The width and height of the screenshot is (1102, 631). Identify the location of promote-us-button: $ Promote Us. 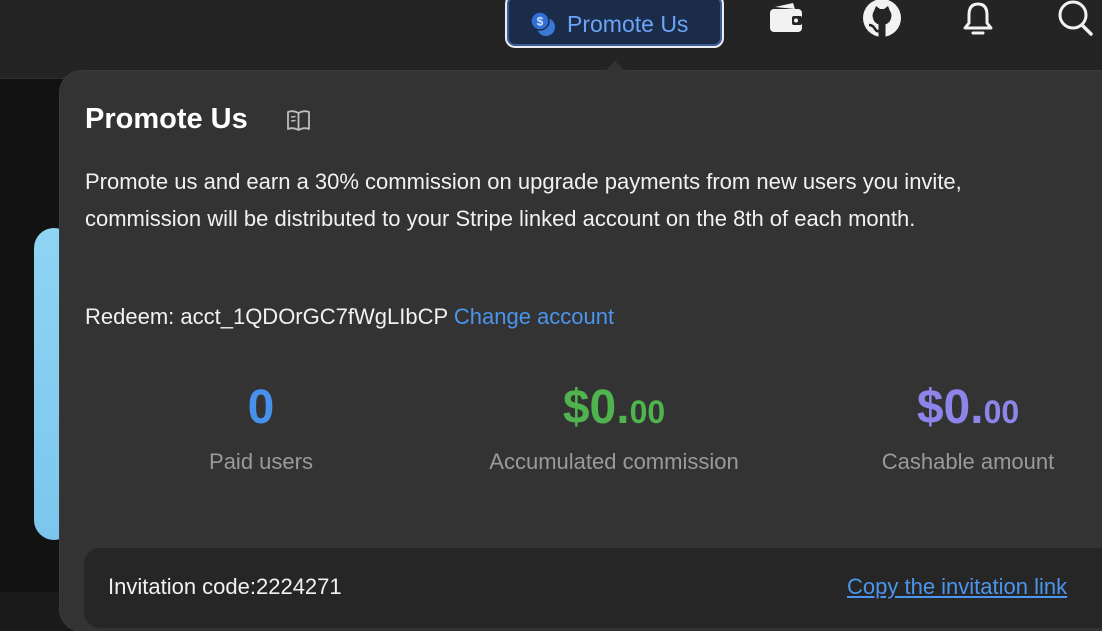
(614, 24).